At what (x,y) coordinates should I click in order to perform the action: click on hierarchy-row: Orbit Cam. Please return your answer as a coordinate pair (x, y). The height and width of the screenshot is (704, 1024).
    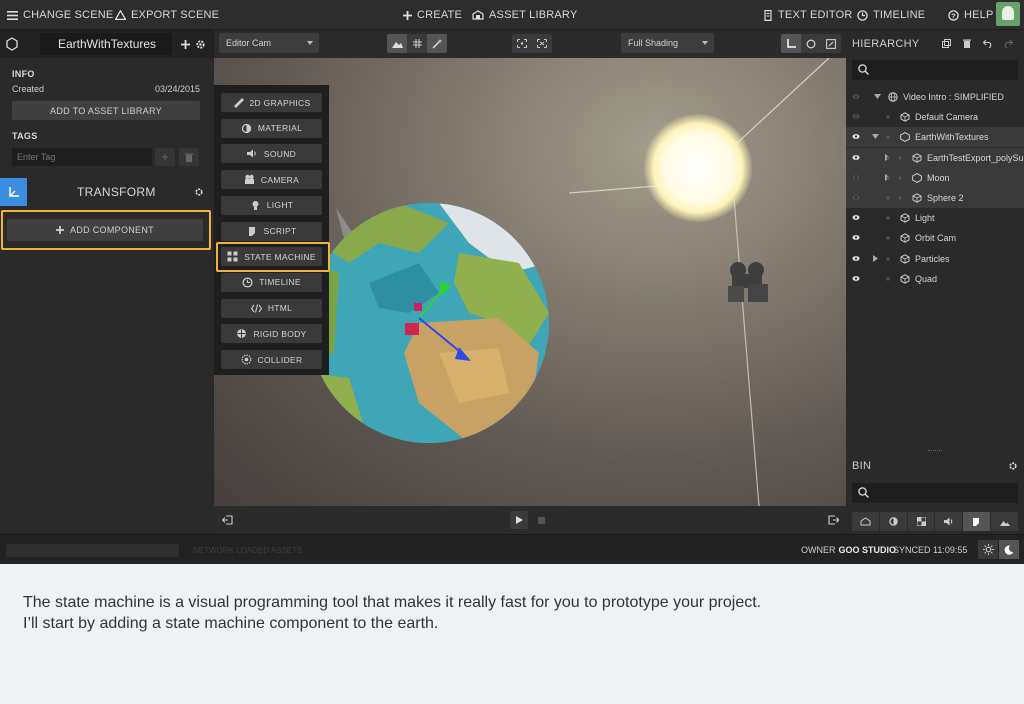
    Looking at the image, I should click on (935, 238).